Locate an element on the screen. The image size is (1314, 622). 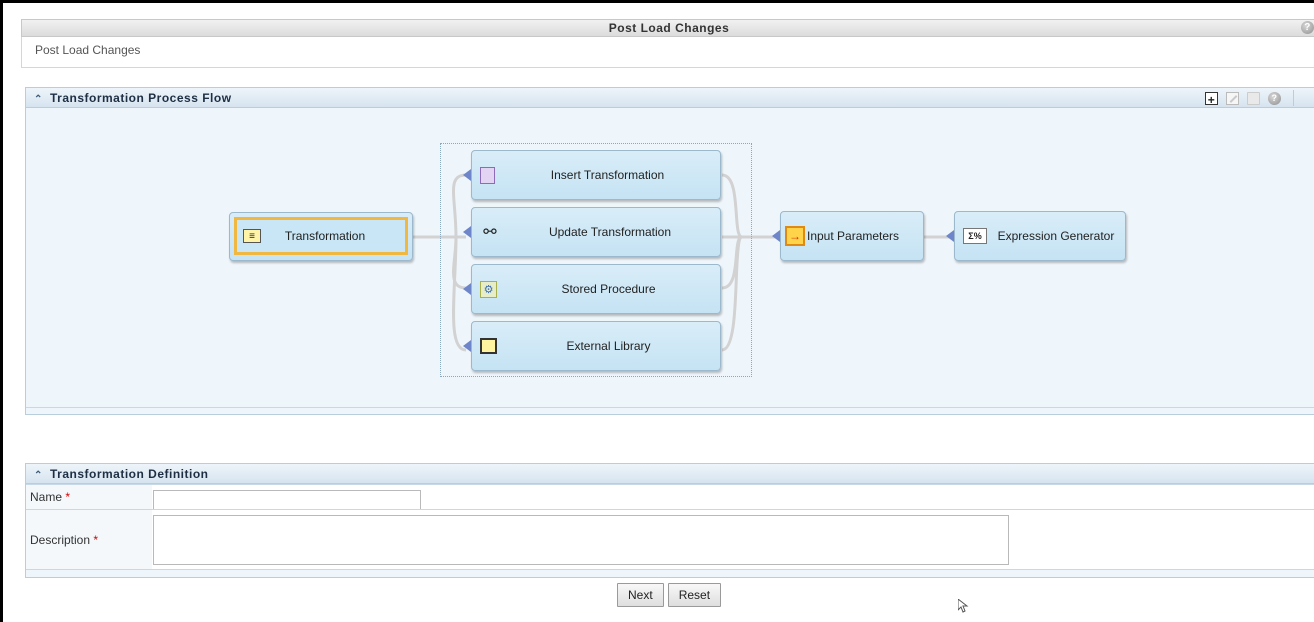
node-update-transformation: ⚯ Update Transformation is located at coordinates (592, 232).